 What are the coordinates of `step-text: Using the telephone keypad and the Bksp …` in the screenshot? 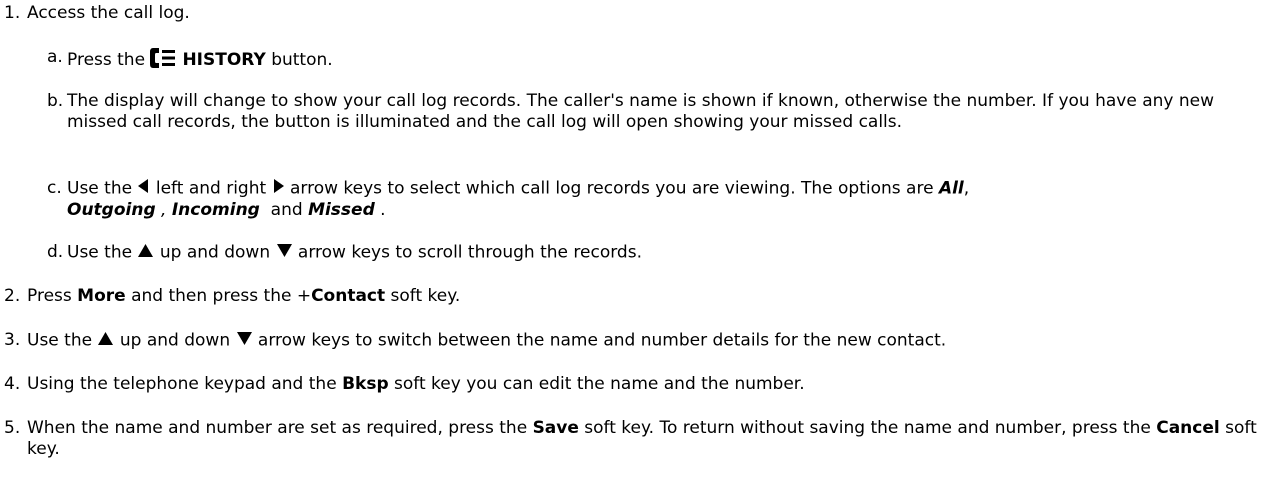 It's located at (646, 384).